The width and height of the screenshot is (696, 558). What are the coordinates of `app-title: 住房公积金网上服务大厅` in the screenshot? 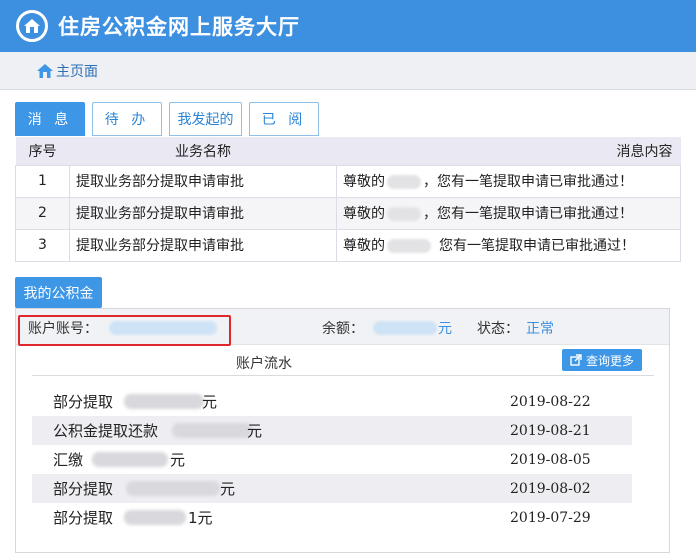 It's located at (179, 27).